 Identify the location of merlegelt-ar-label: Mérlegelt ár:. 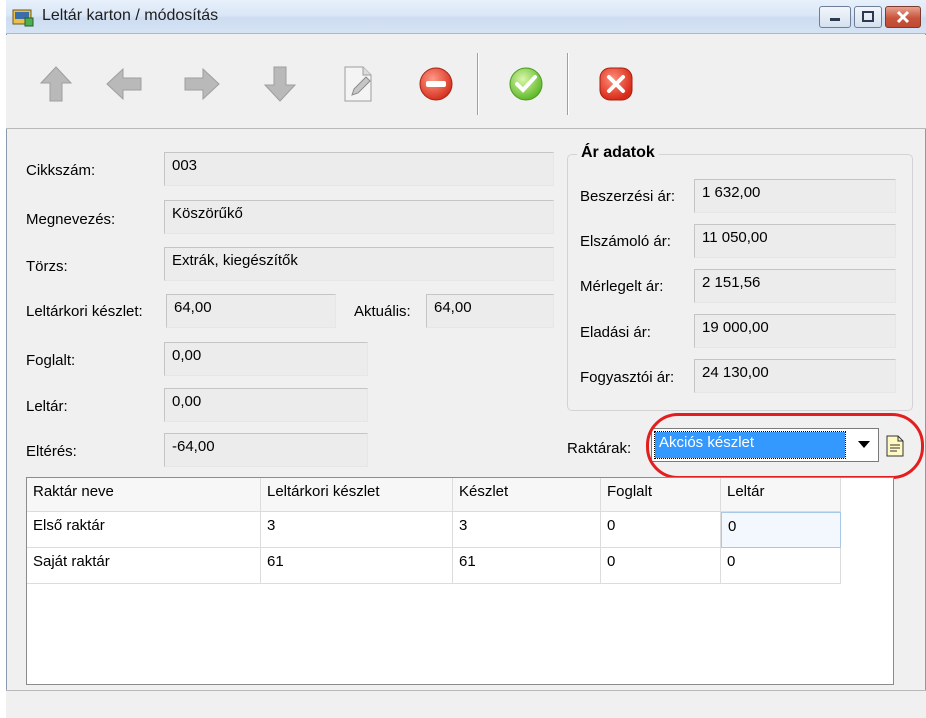
(622, 286).